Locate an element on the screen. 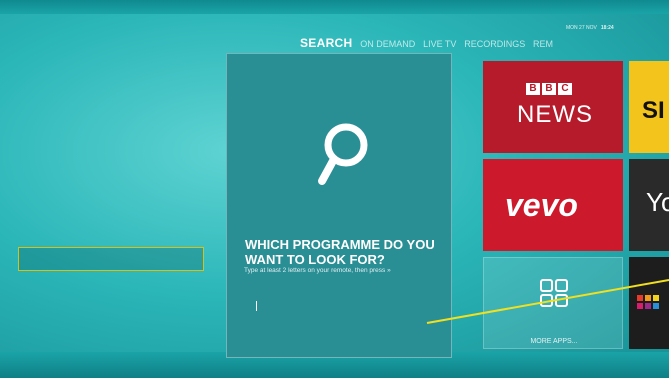  app-logo-dots is located at coordinates (648, 302).